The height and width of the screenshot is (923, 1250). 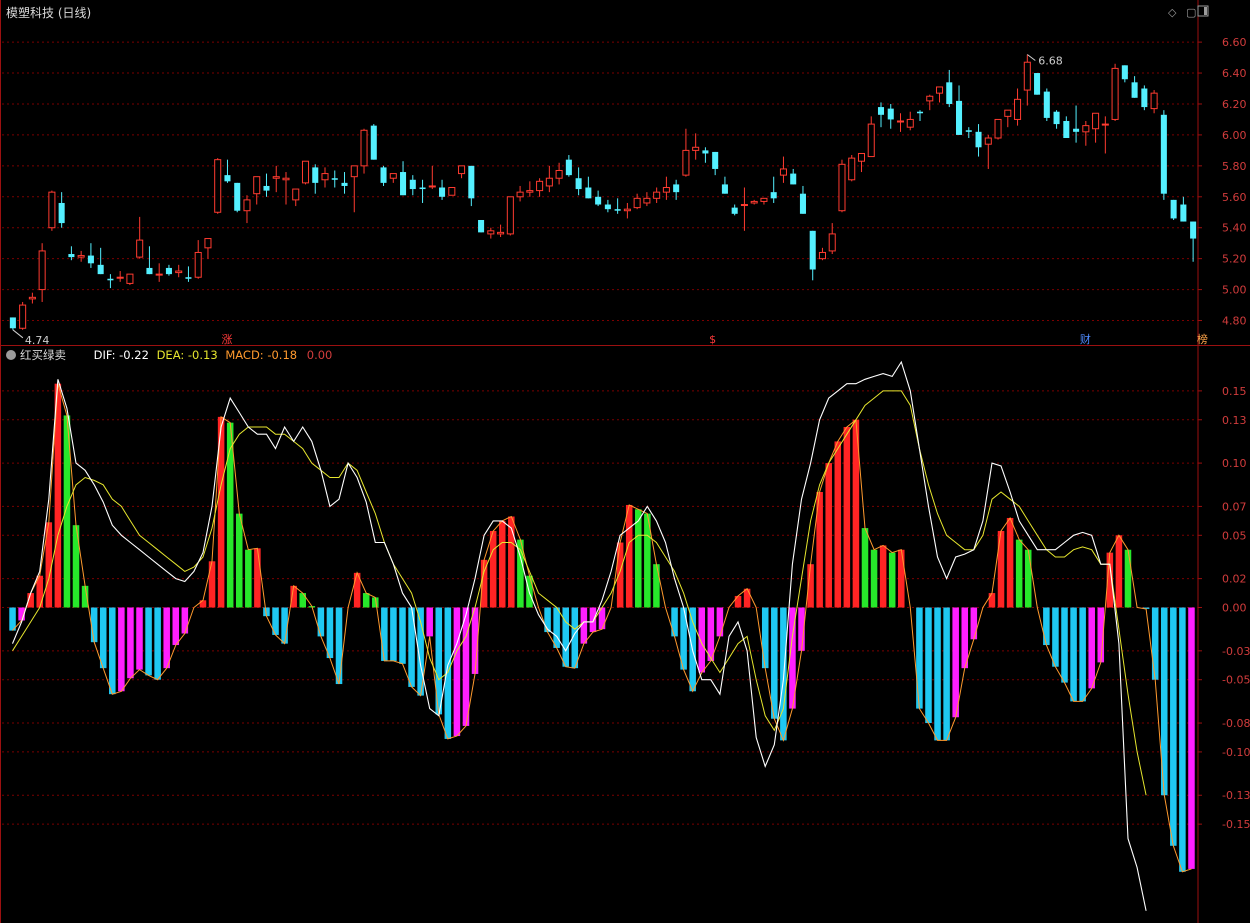 What do you see at coordinates (1172, 12) in the screenshot?
I see `diamond-icon: ◇` at bounding box center [1172, 12].